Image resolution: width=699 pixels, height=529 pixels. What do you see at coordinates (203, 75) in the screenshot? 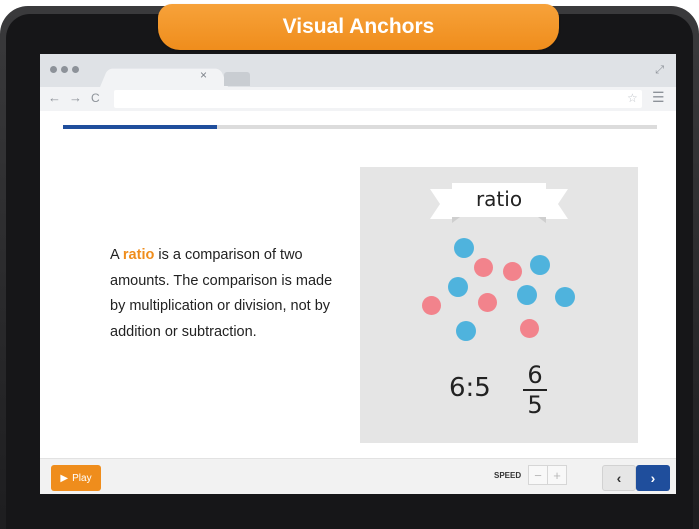
I see `tab-close-icon: ×` at bounding box center [203, 75].